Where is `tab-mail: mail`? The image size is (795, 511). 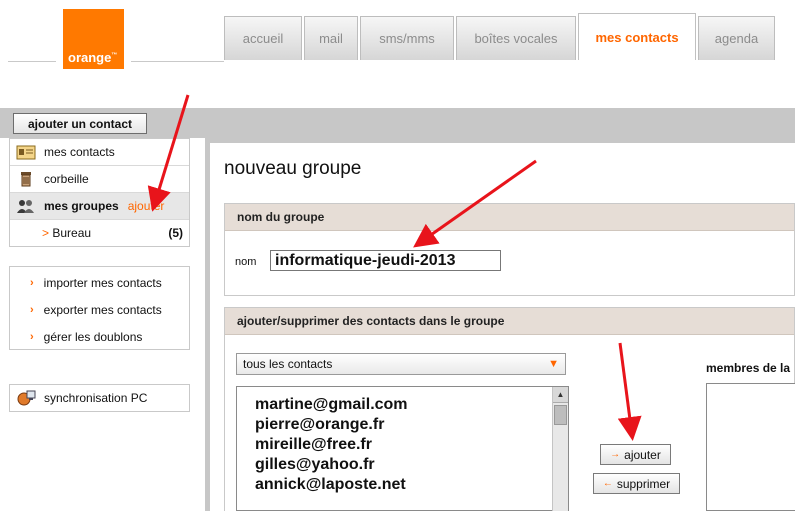 tab-mail: mail is located at coordinates (331, 38).